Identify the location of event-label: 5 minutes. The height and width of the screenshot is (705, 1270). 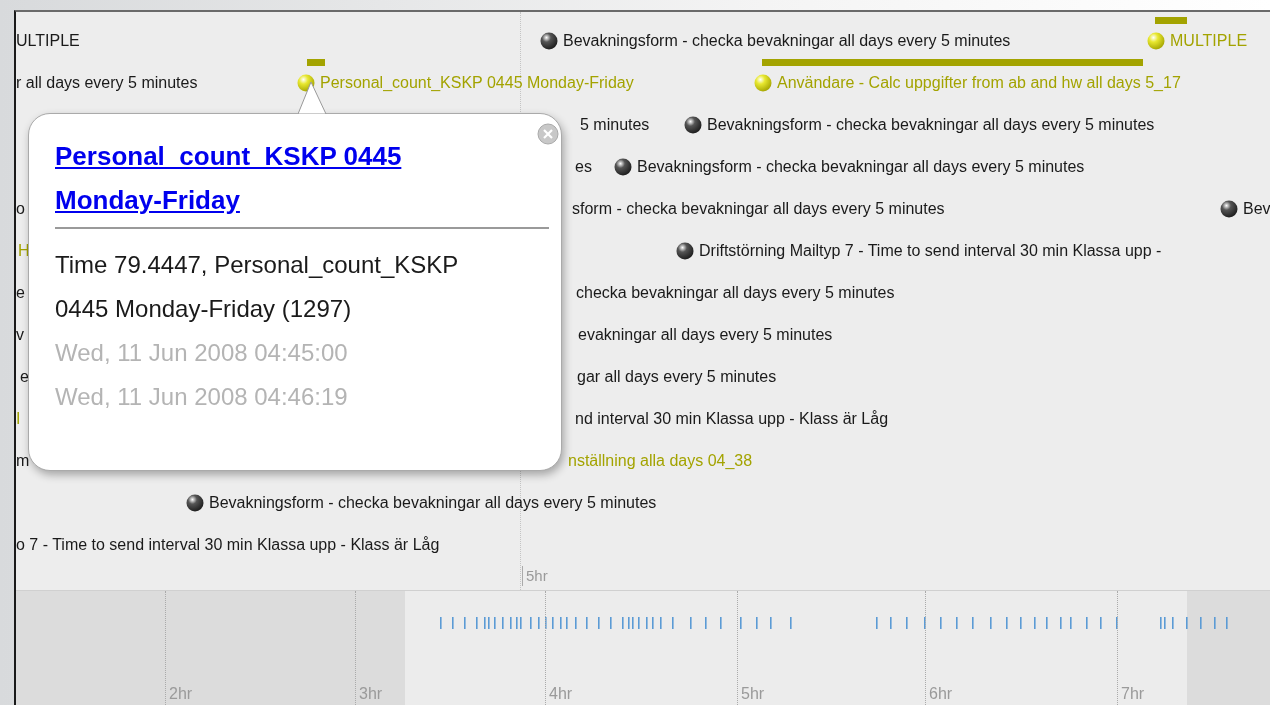
(615, 125).